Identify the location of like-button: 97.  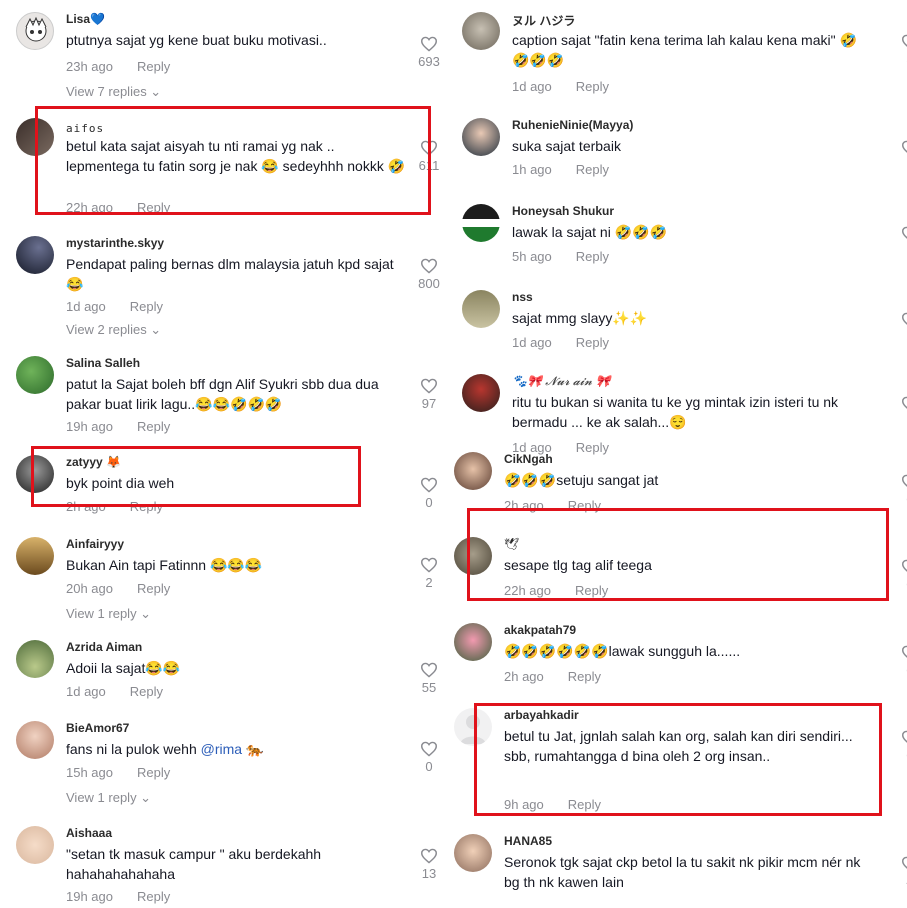
(429, 394).